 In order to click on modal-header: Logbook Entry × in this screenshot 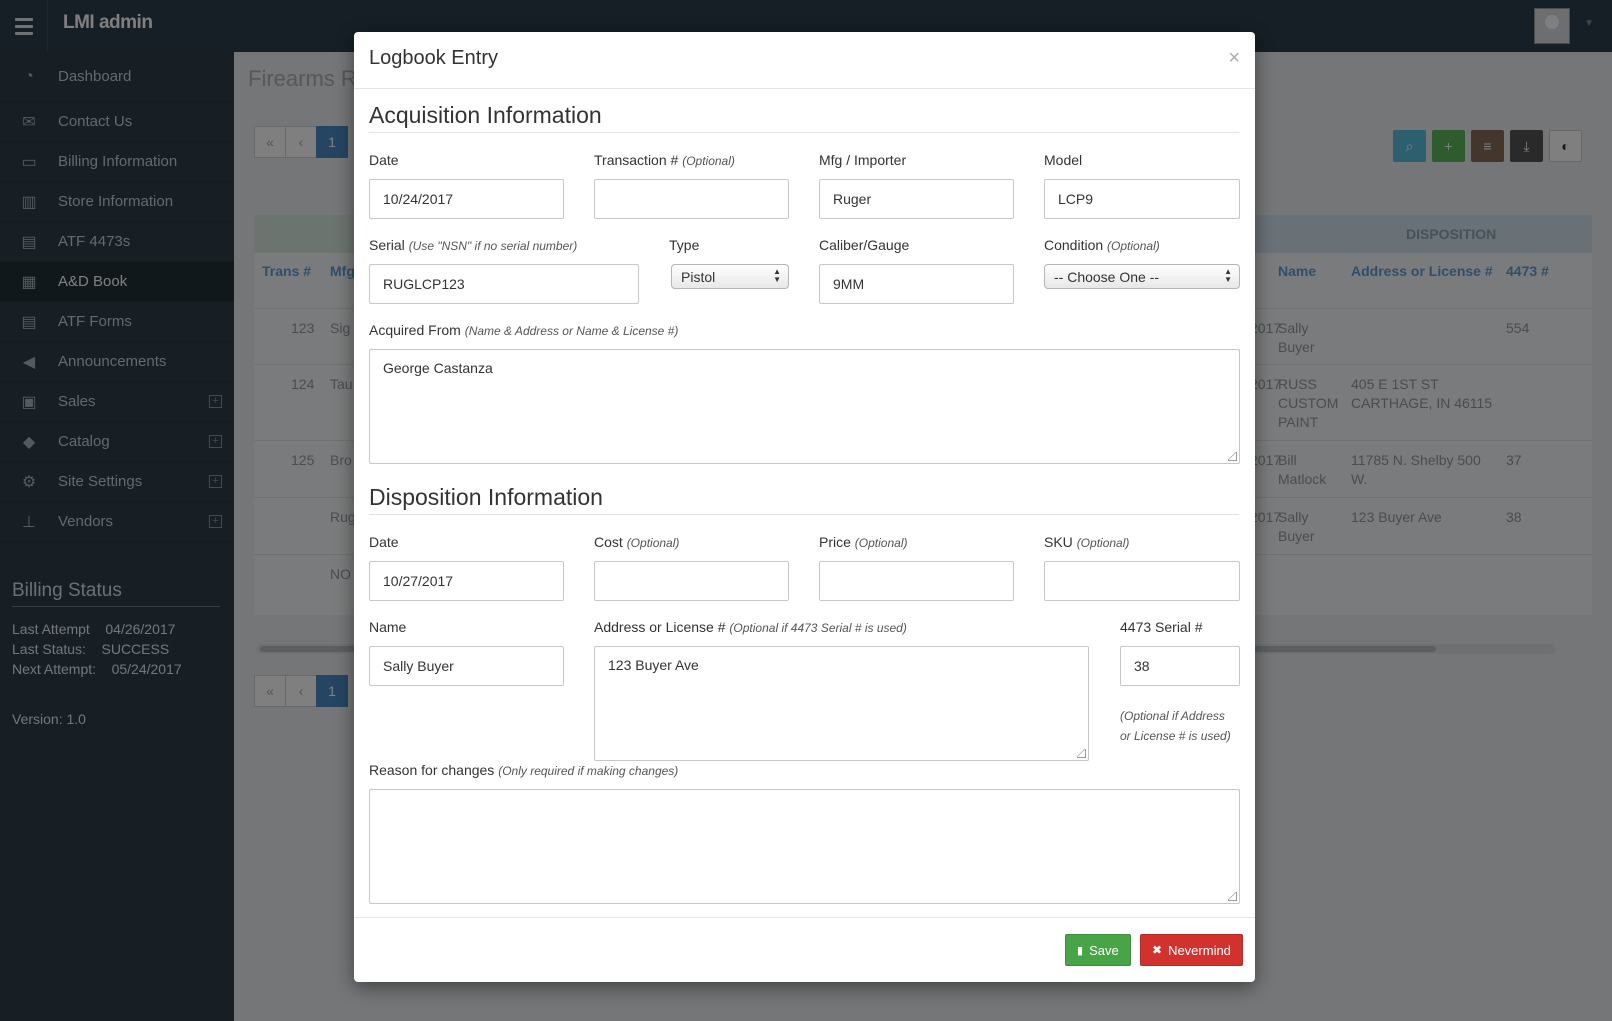, I will do `click(804, 60)`.